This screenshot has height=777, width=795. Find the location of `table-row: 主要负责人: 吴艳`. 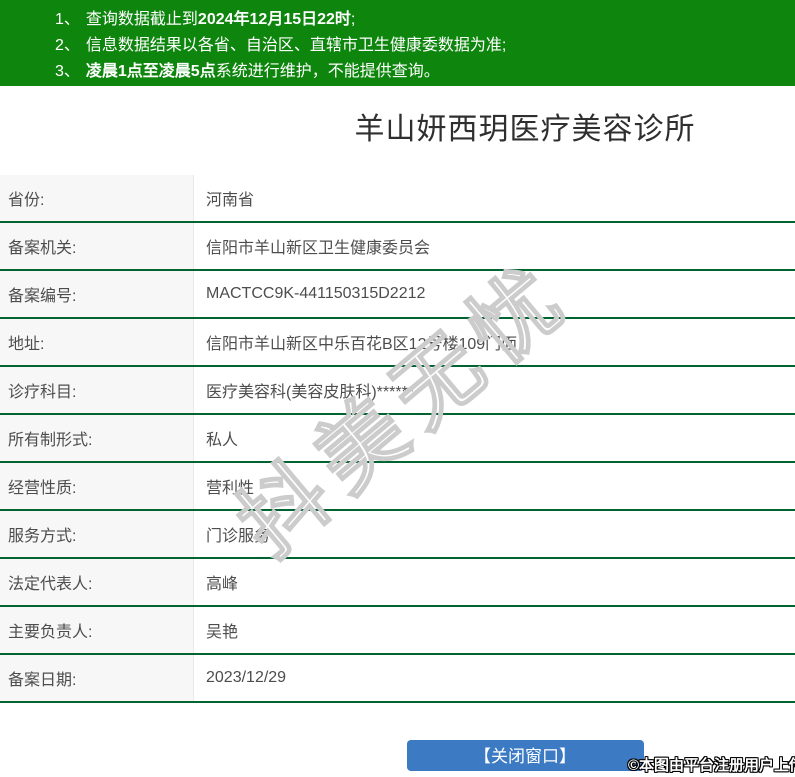

table-row: 主要负责人: 吴艳 is located at coordinates (397, 630).